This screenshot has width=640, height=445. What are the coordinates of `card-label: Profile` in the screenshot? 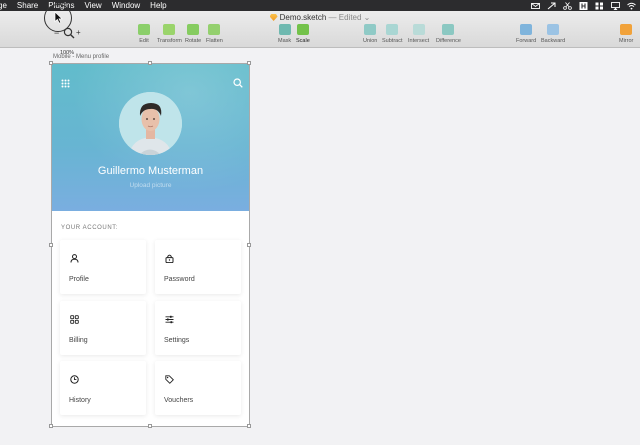 It's located at (79, 279).